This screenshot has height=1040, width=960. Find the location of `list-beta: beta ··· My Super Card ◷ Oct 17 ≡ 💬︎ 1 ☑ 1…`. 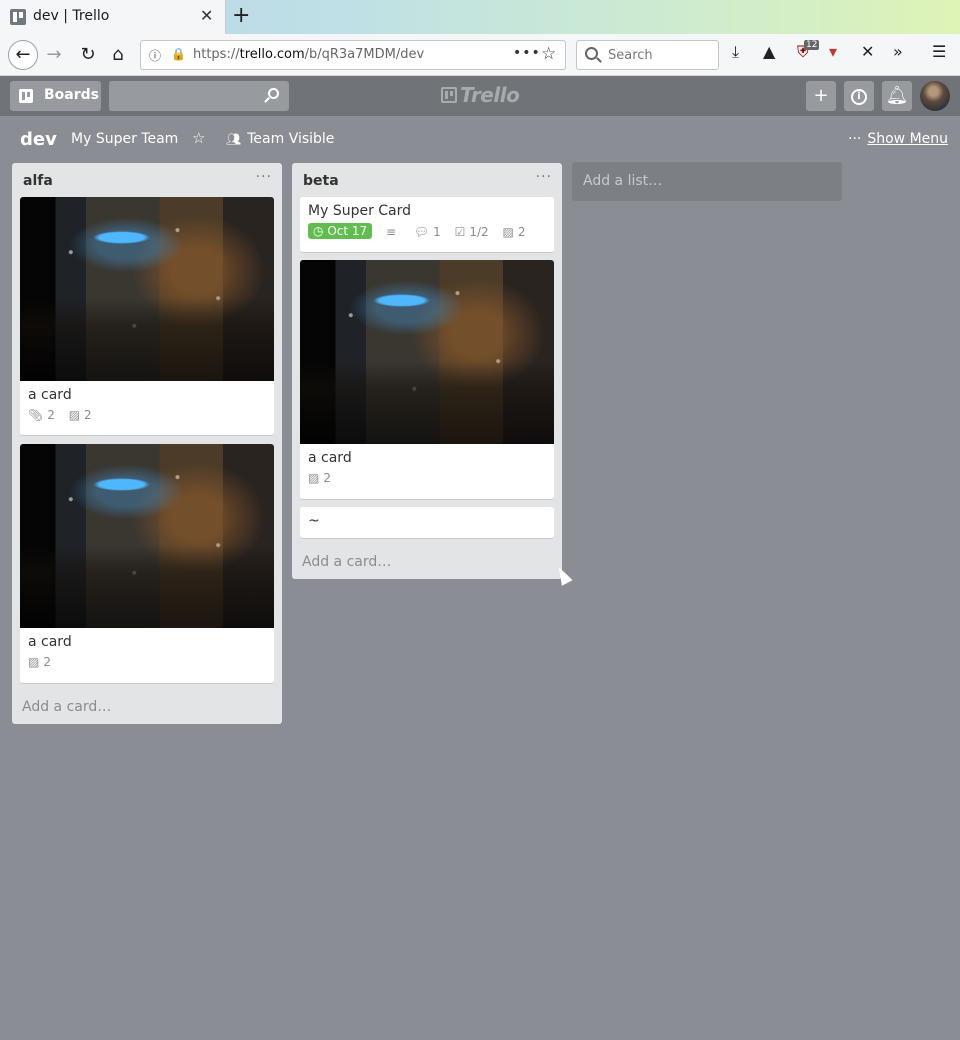

list-beta: beta ··· My Super Card ◷ Oct 17 ≡ 💬︎ 1 ☑ 1… is located at coordinates (427, 371).